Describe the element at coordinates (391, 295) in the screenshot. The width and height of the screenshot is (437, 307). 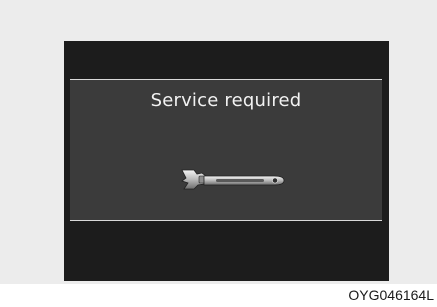
I see `figure-code: OYG046164L` at that location.